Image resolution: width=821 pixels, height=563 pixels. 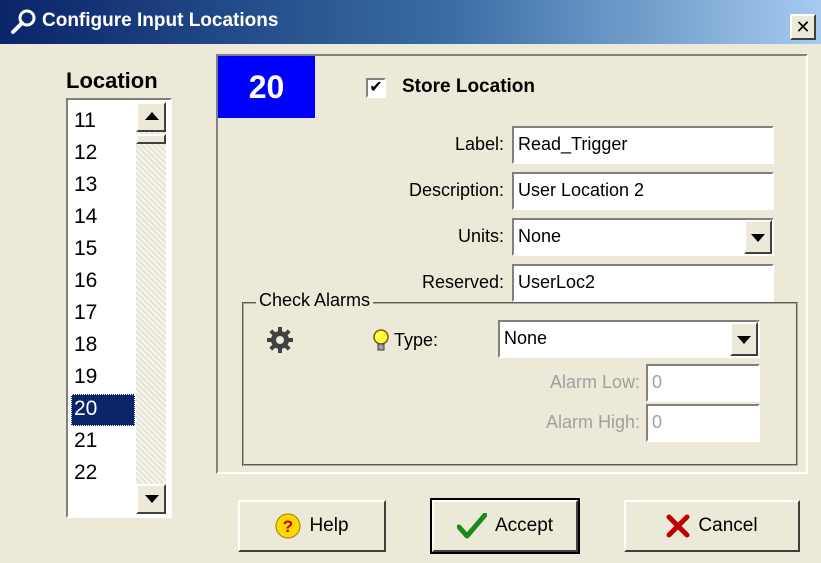 What do you see at coordinates (103, 186) in the screenshot?
I see `location-list-item: 13` at bounding box center [103, 186].